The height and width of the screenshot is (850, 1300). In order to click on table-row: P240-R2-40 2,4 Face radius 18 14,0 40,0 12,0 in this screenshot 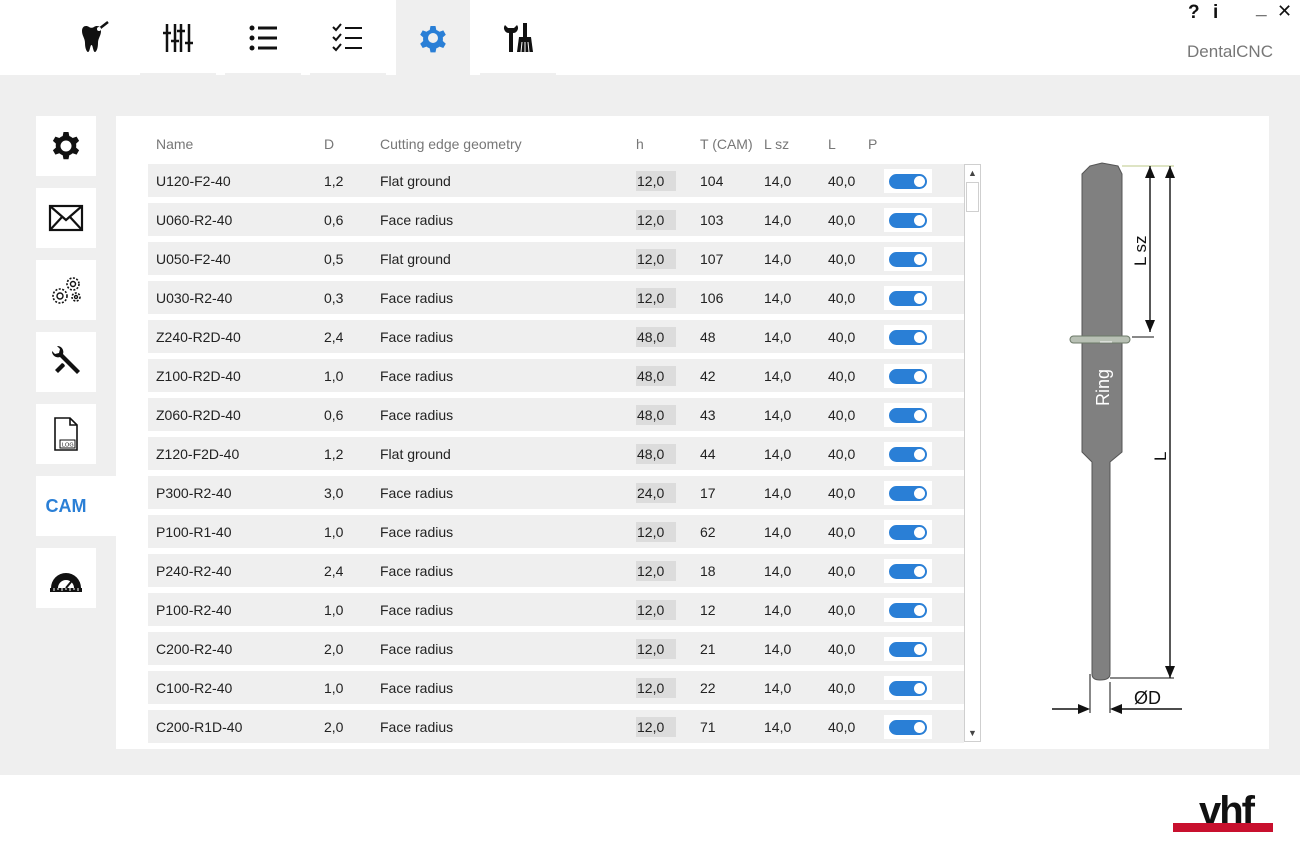, I will do `click(556, 570)`.